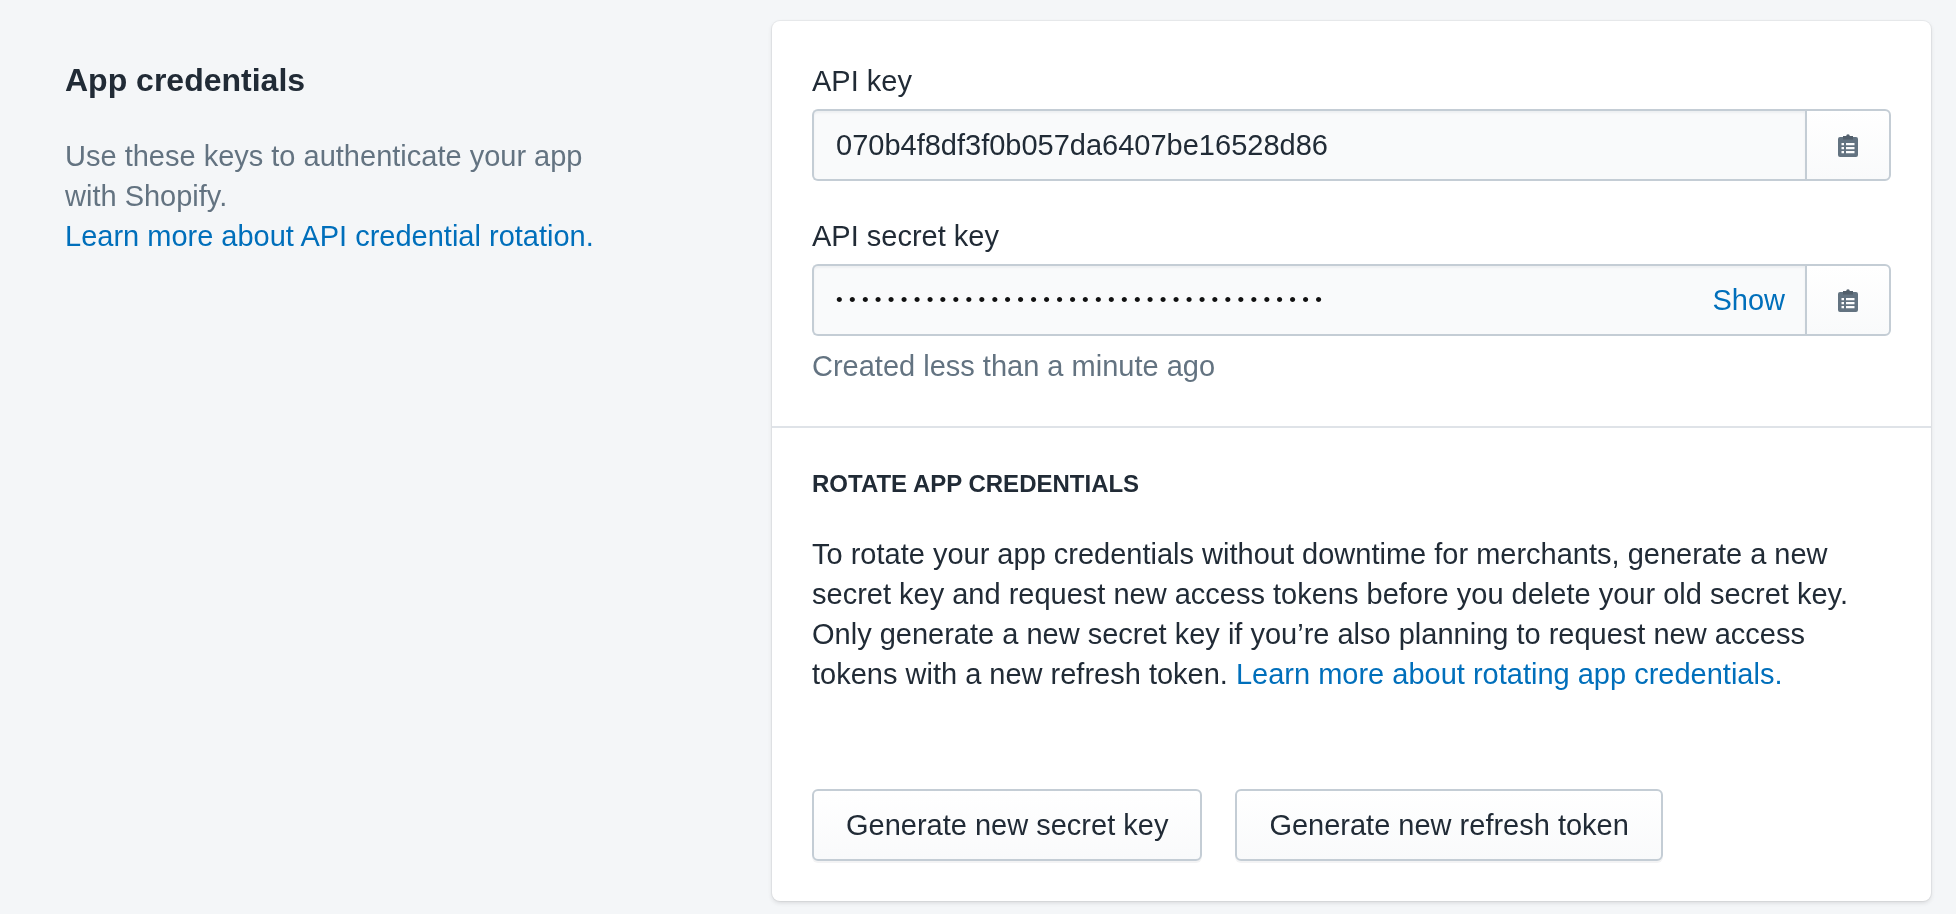  Describe the element at coordinates (976, 484) in the screenshot. I see `subsection-title: ROTATE APP CREDENTIALS` at that location.